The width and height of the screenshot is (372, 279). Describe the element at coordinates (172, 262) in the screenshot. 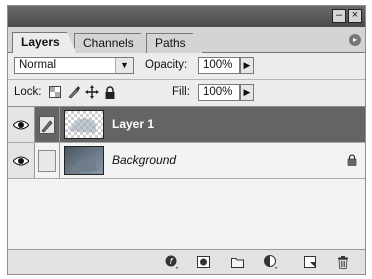

I see `layer-style-icon: f` at that location.